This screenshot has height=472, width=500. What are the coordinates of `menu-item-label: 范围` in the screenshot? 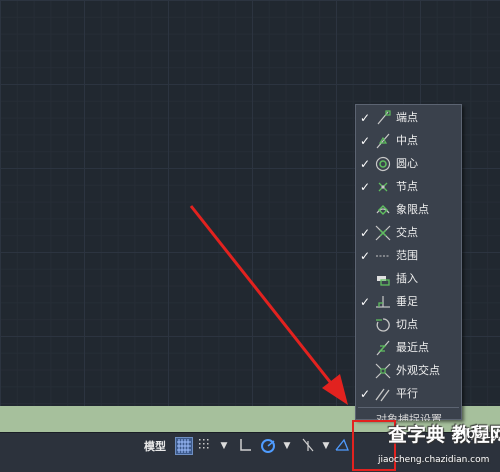 It's located at (407, 255).